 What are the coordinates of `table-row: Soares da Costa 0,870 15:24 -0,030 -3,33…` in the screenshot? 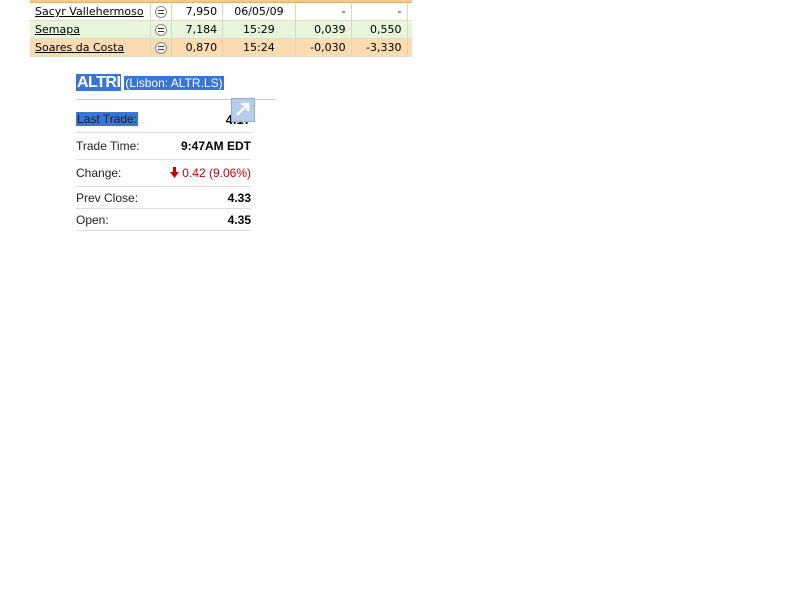 It's located at (221, 47).